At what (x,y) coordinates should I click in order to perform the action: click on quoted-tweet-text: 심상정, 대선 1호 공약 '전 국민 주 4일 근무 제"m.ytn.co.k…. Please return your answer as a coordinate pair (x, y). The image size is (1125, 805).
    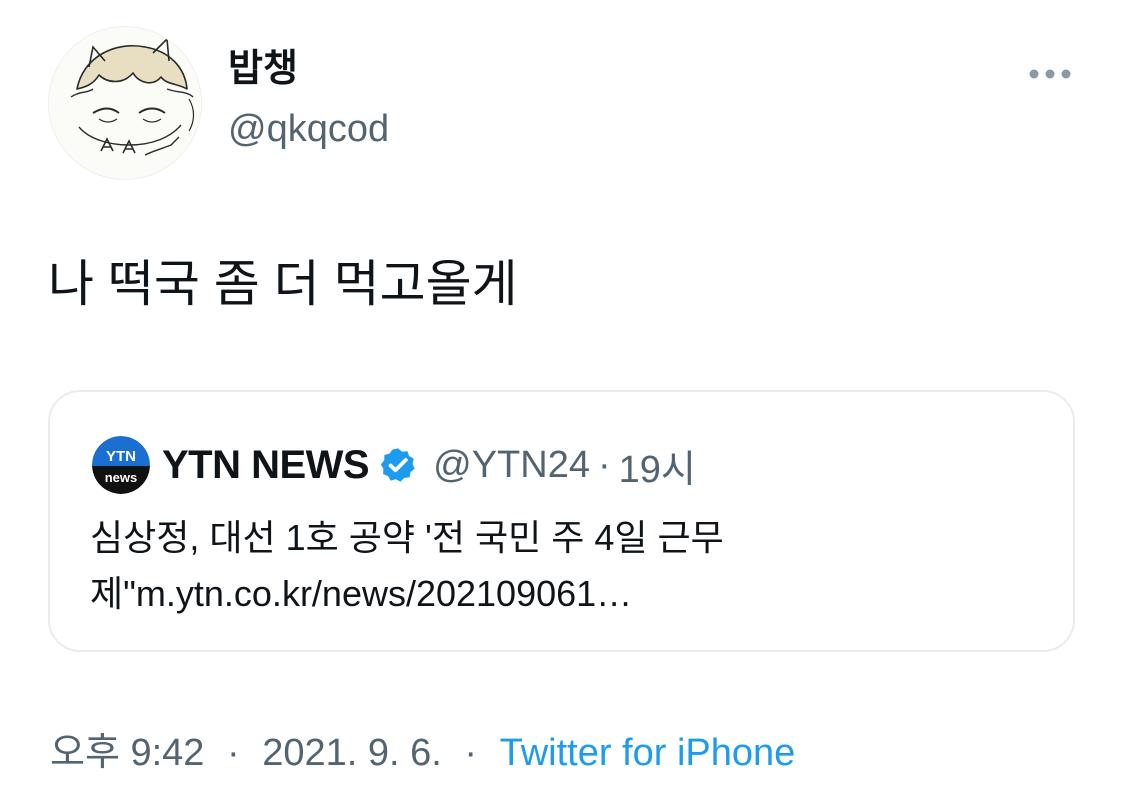
    Looking at the image, I should click on (540, 566).